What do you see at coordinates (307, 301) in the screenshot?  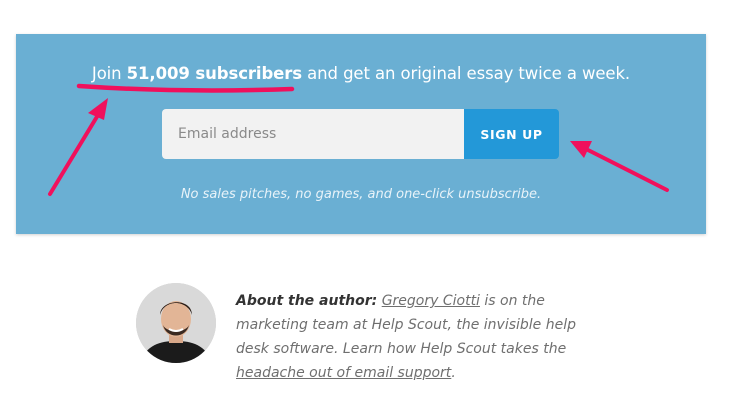 I see `author-lead: About the author:` at bounding box center [307, 301].